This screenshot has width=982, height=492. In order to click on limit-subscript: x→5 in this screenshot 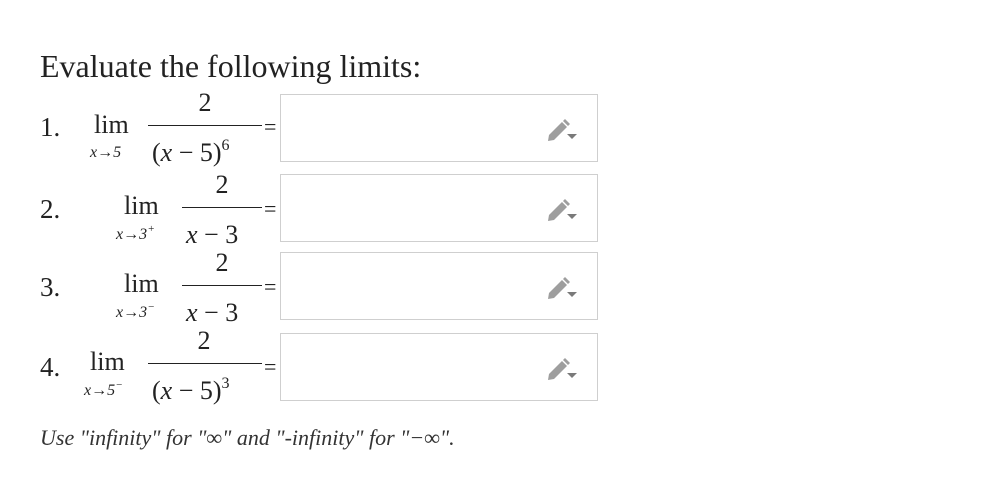, I will do `click(106, 152)`.